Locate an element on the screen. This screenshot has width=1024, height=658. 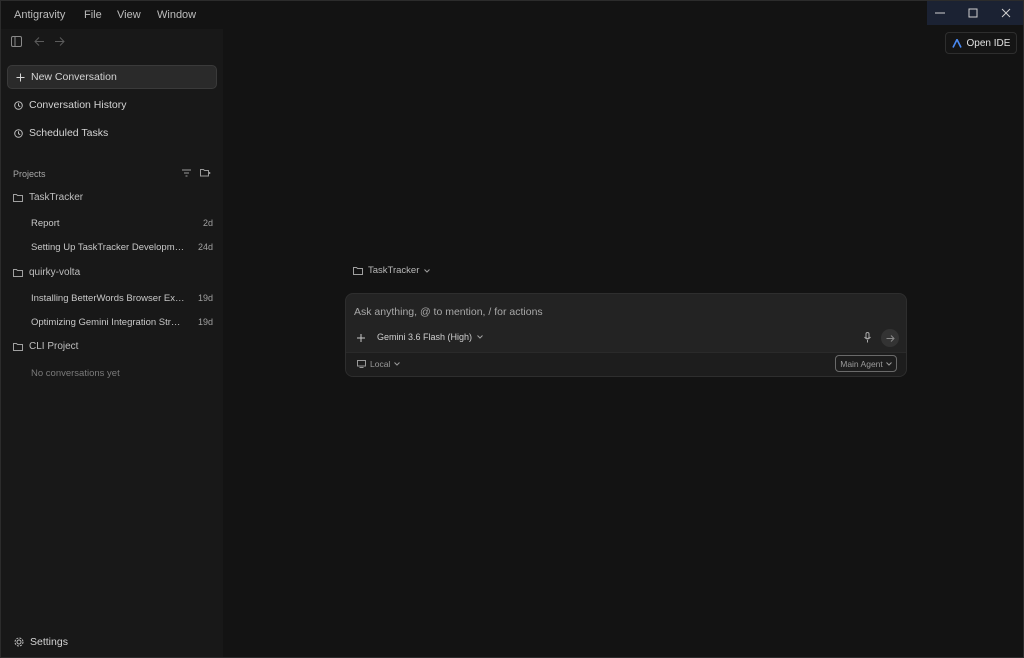
project-tasktracker: TaskTracker is located at coordinates (48, 197).